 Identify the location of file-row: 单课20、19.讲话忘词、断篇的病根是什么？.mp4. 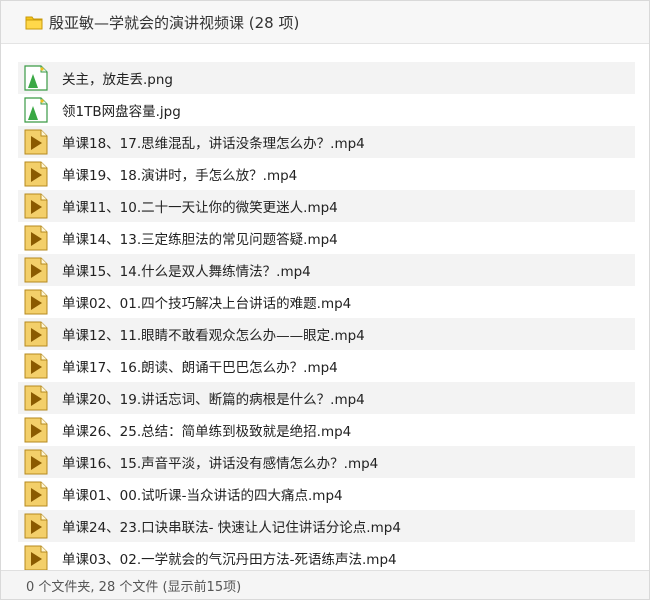
(326, 398).